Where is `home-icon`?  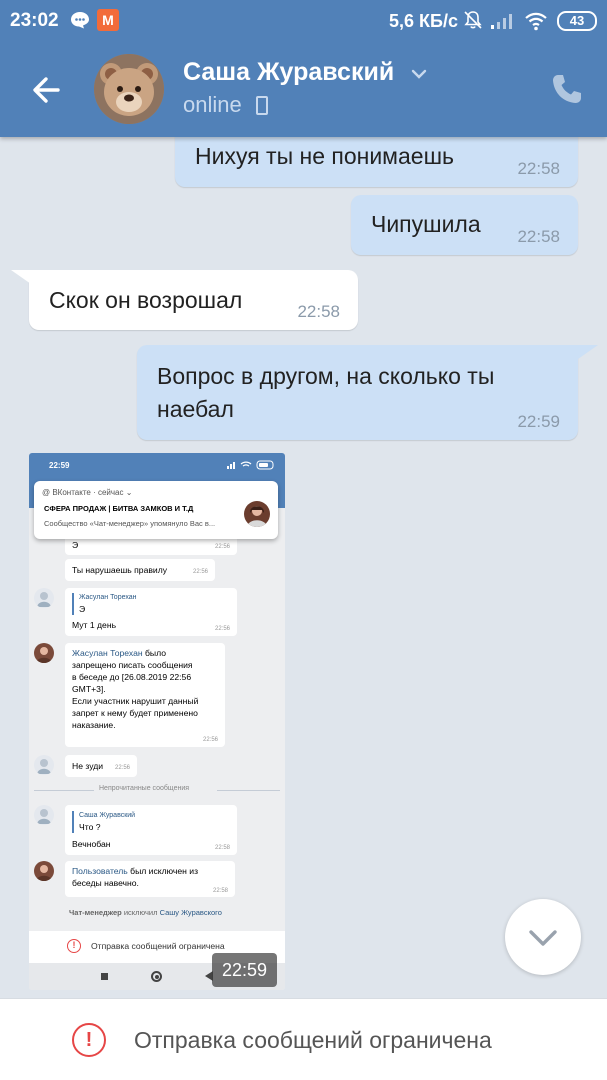 home-icon is located at coordinates (156, 976).